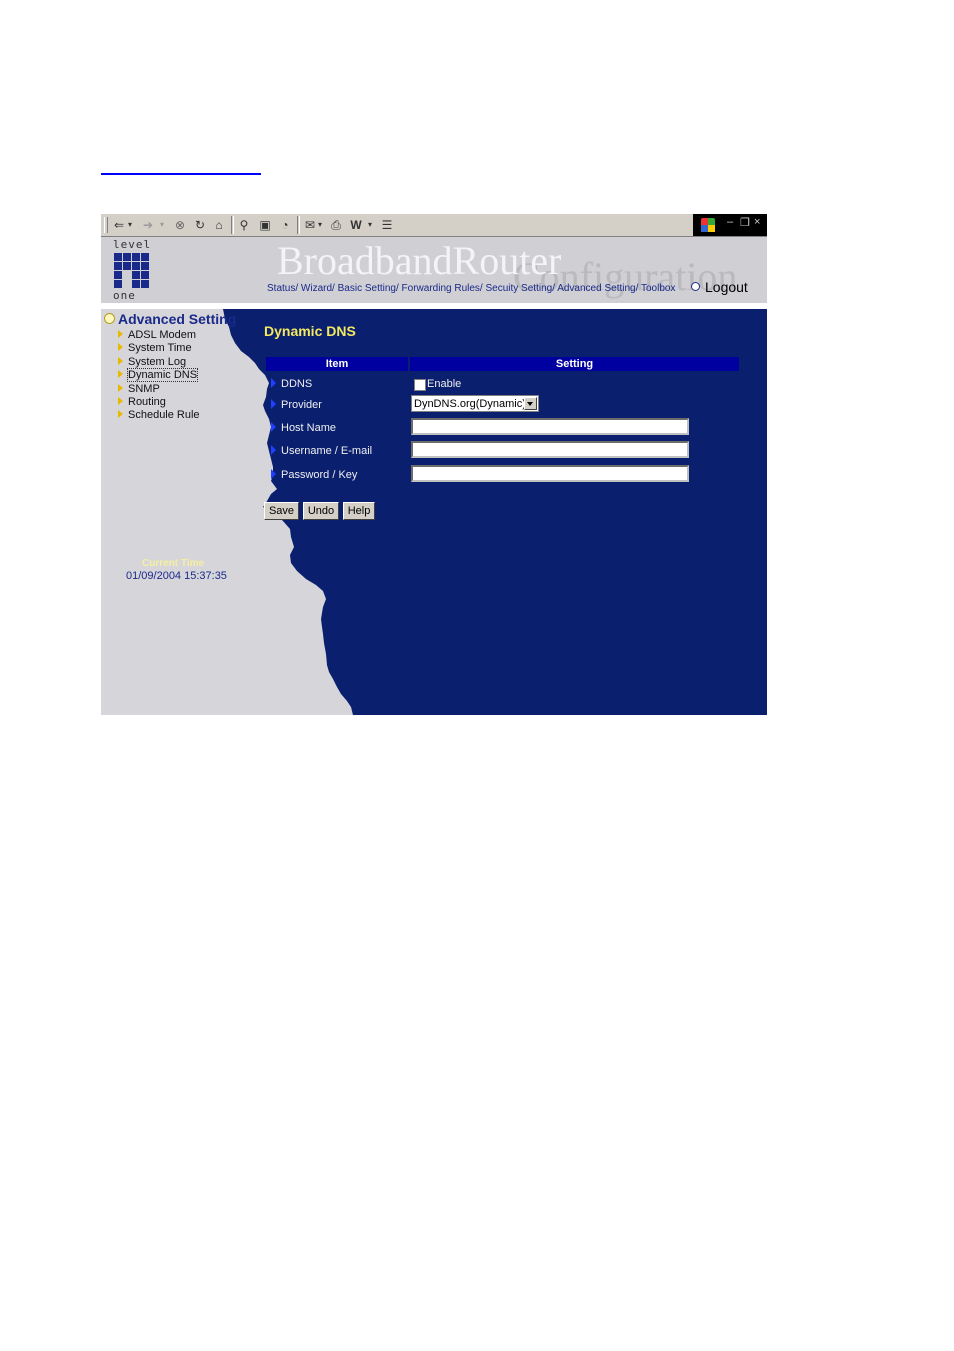 This screenshot has height=1351, width=954. What do you see at coordinates (164, 415) in the screenshot?
I see `sidebar-item-label: Schedule Rule` at bounding box center [164, 415].